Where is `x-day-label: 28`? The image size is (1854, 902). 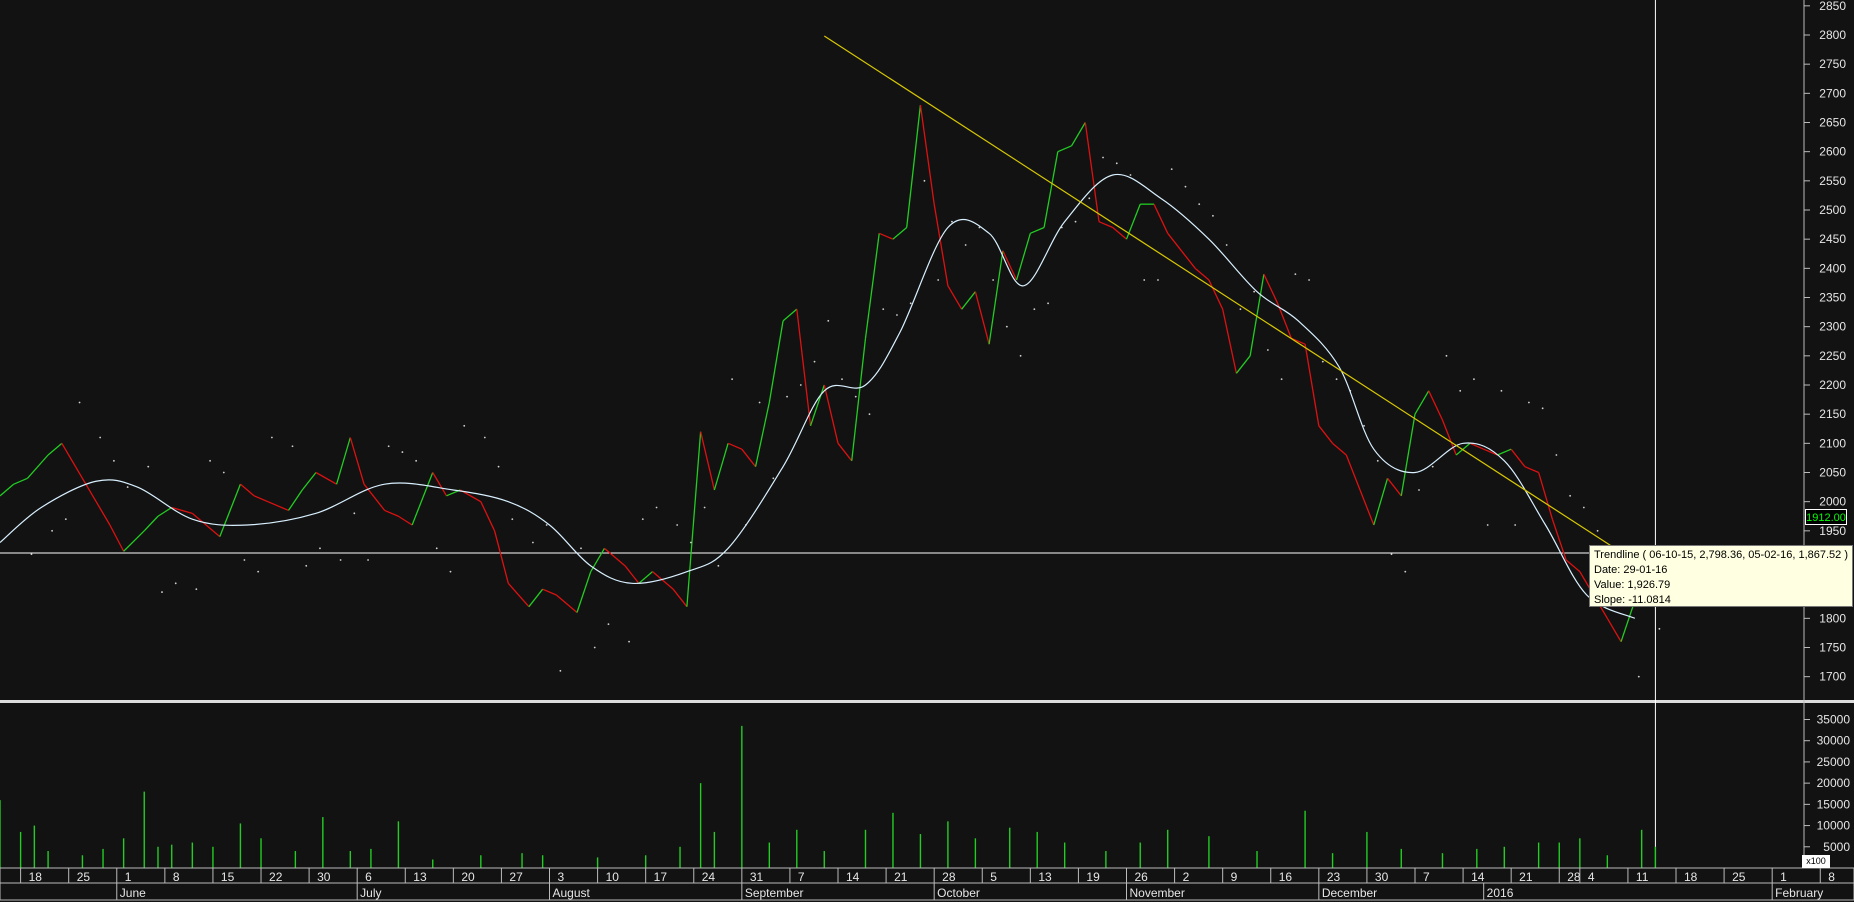 x-day-label: 28 is located at coordinates (949, 877).